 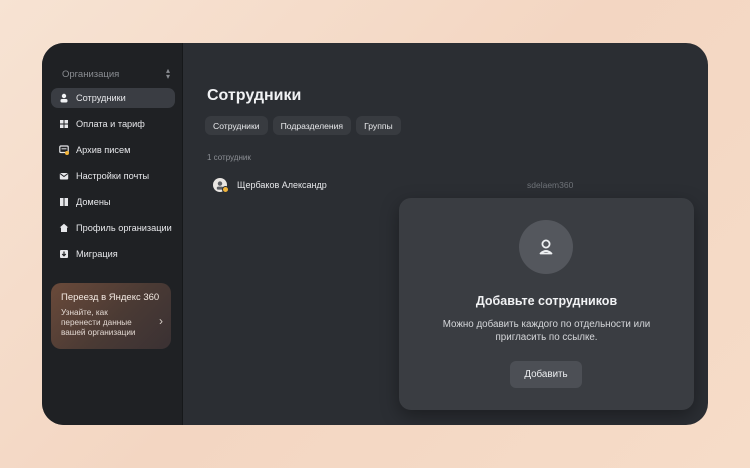 I want to click on archive-icon, so click(x=64, y=150).